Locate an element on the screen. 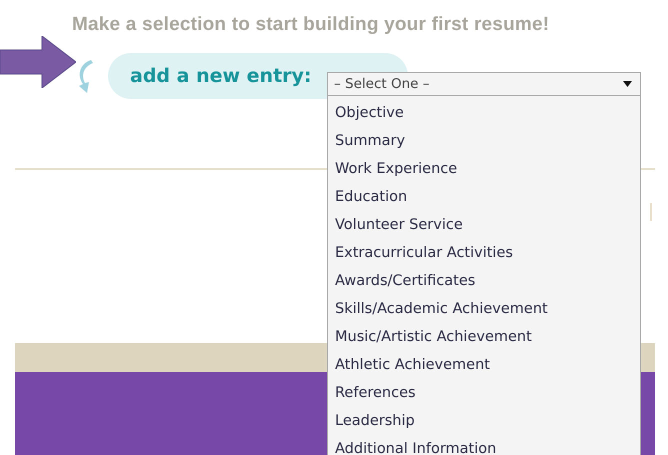 Image resolution: width=668 pixels, height=455 pixels. dropdown-option: Summary is located at coordinates (484, 141).